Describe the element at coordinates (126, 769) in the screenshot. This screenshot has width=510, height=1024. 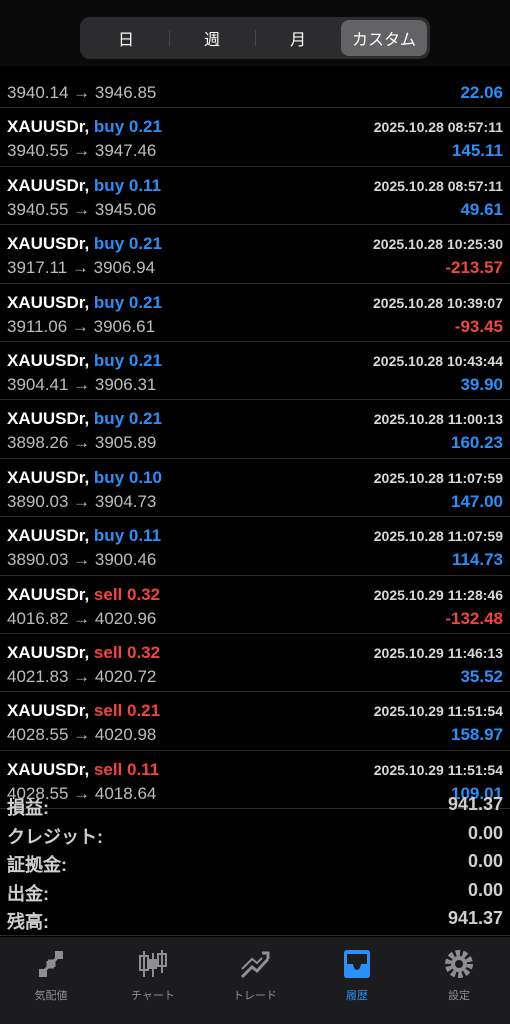
I see `trade-side-volume: sell 0.11` at that location.